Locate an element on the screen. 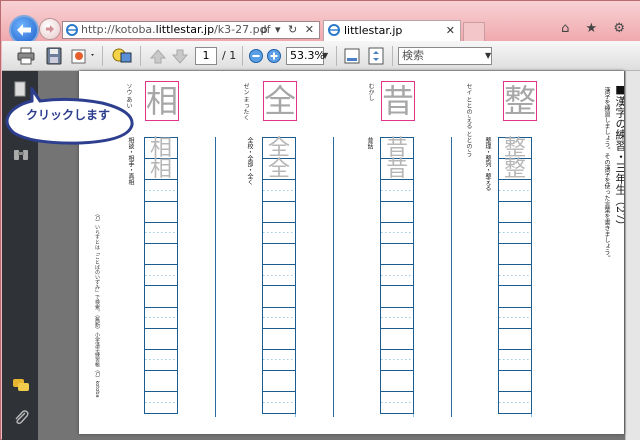 The width and height of the screenshot is (640, 440). print-icon is located at coordinates (26, 56).